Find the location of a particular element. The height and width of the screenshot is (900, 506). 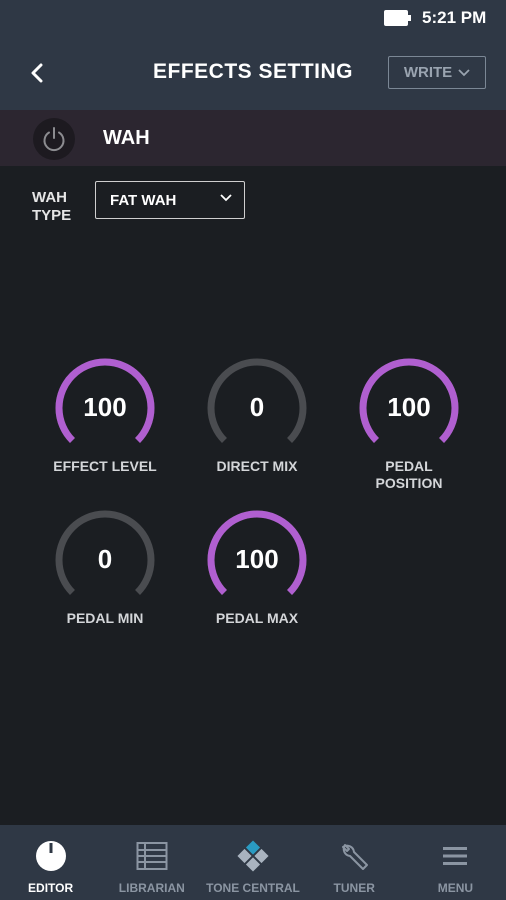

status-time: 5:21 PM is located at coordinates (454, 17).